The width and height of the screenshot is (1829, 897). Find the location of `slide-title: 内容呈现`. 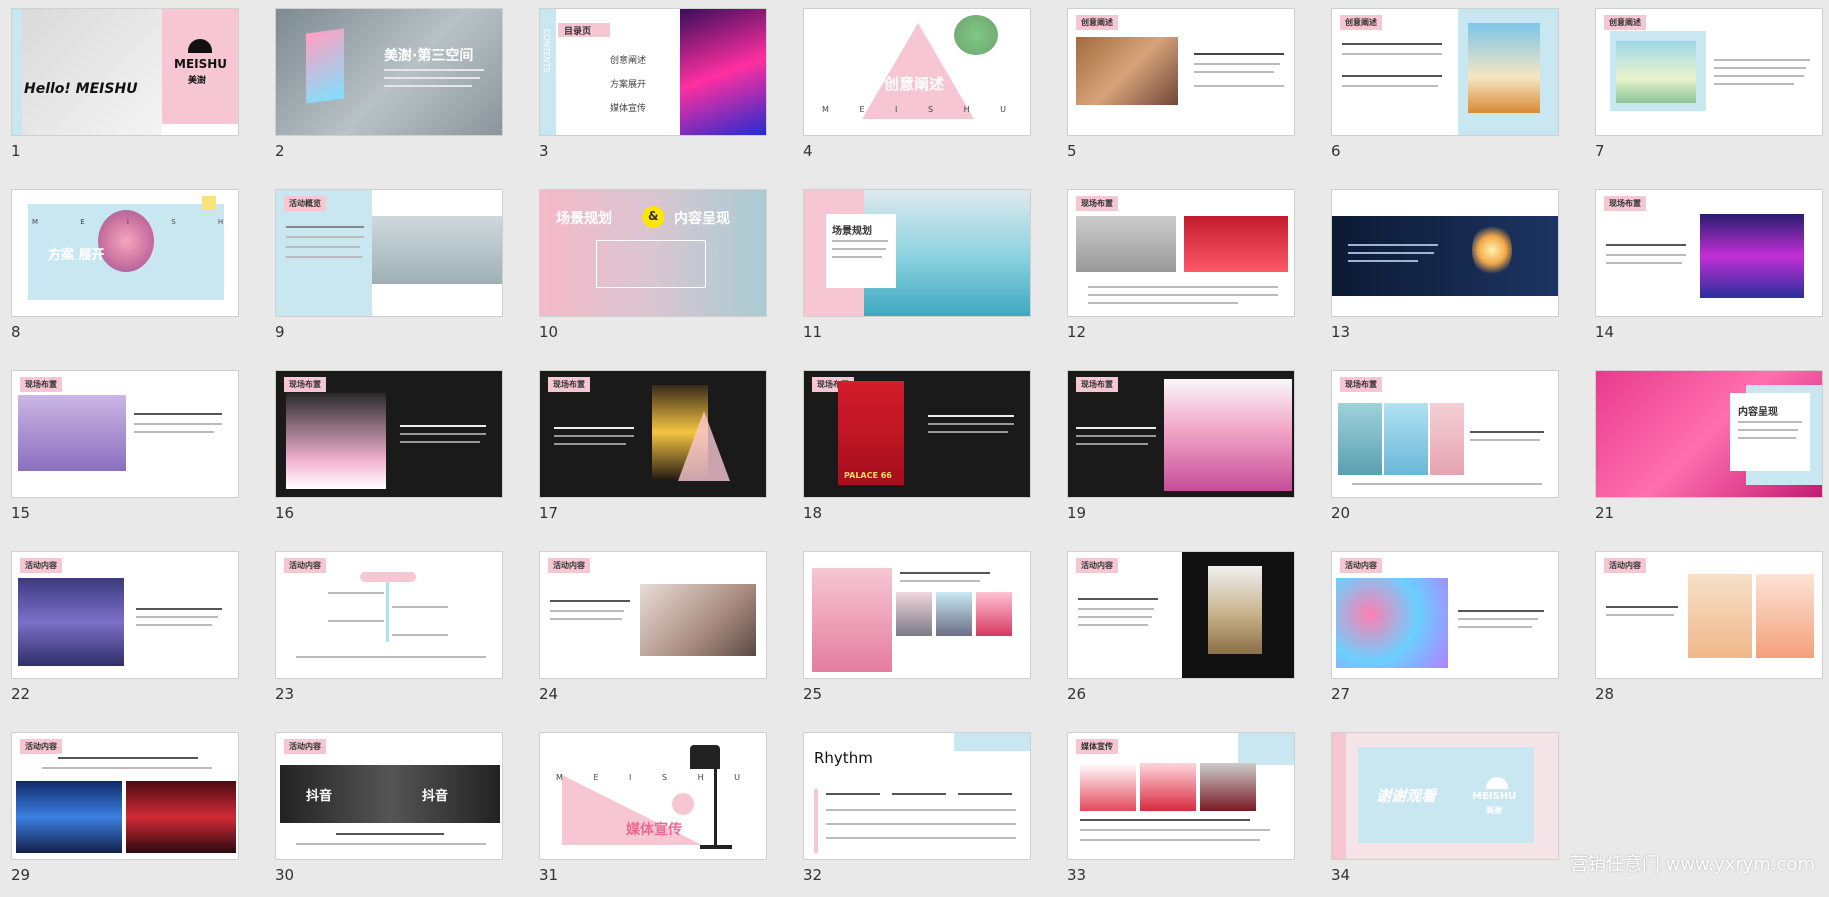

slide-title: 内容呈现 is located at coordinates (1758, 412).